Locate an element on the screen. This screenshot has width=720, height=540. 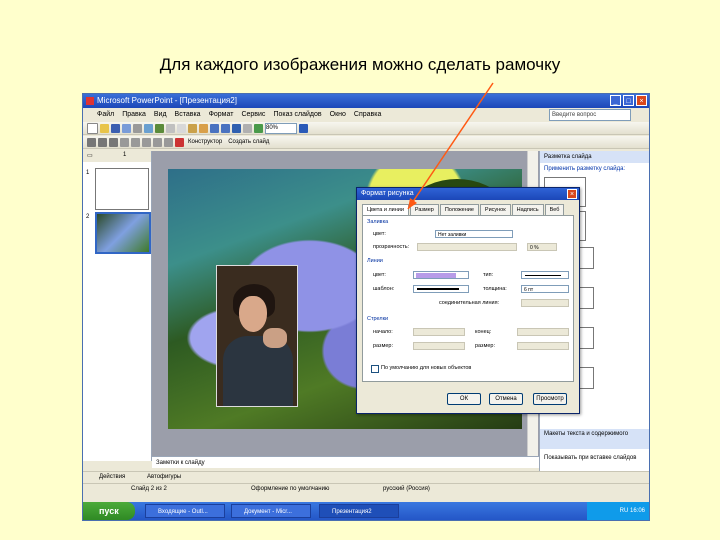
zoom-select: 80% is located at coordinates (281, 128).